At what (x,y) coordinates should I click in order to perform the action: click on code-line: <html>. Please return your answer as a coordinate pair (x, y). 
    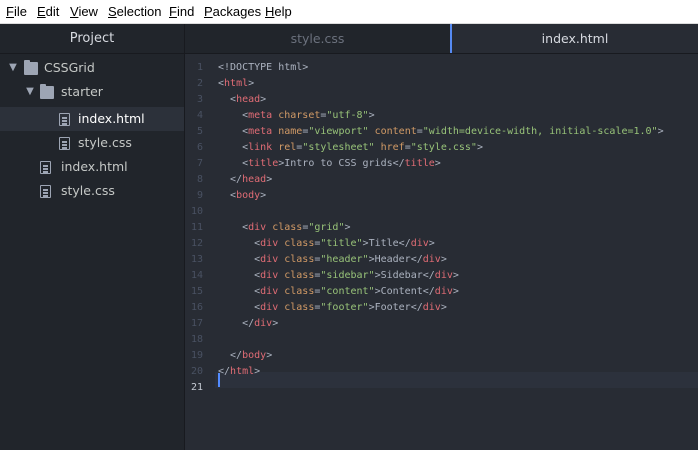
    Looking at the image, I should click on (236, 84).